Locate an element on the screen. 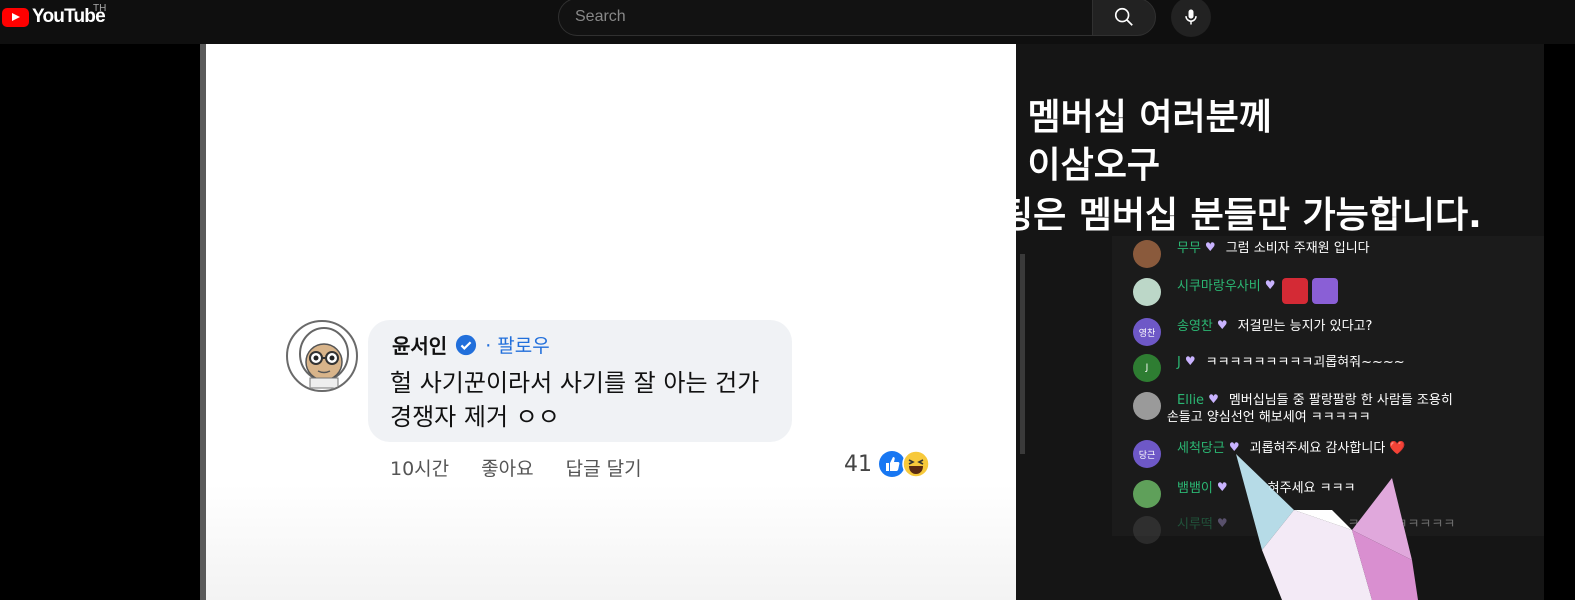  chat-row: 영찬 송영찬 ♥ 저걸믿는 능지가 있다고? is located at coordinates (1252, 332).